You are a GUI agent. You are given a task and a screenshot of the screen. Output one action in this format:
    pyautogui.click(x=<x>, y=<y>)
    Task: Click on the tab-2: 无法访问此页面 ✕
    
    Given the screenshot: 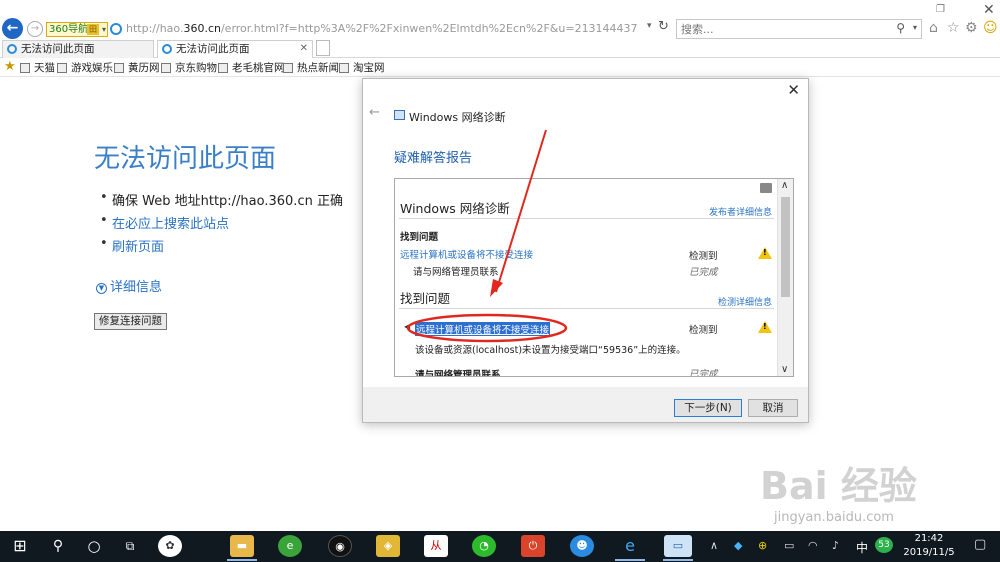 What is the action you would take?
    pyautogui.click(x=235, y=49)
    